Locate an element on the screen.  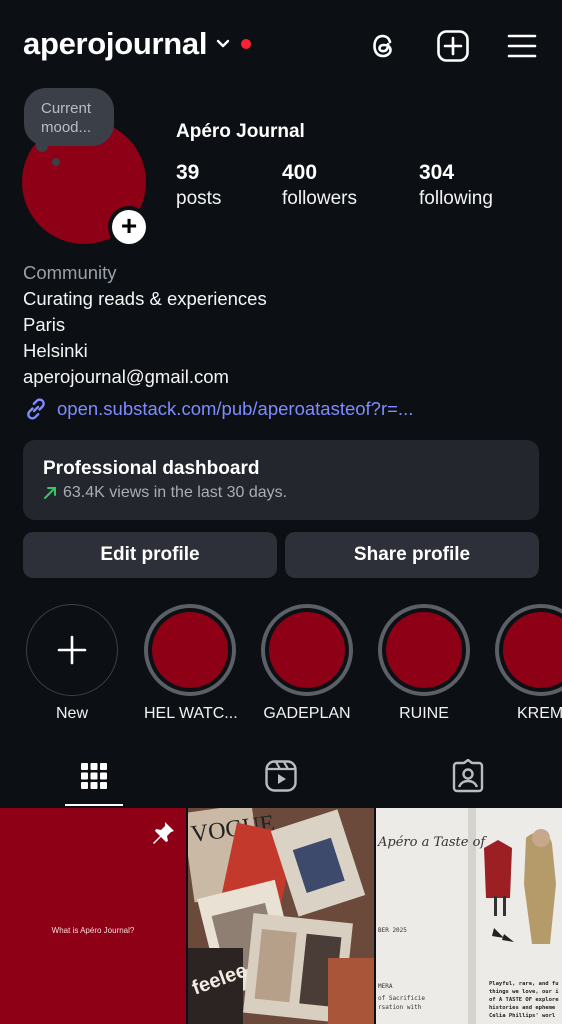
threads-button is located at coordinates (384, 46).